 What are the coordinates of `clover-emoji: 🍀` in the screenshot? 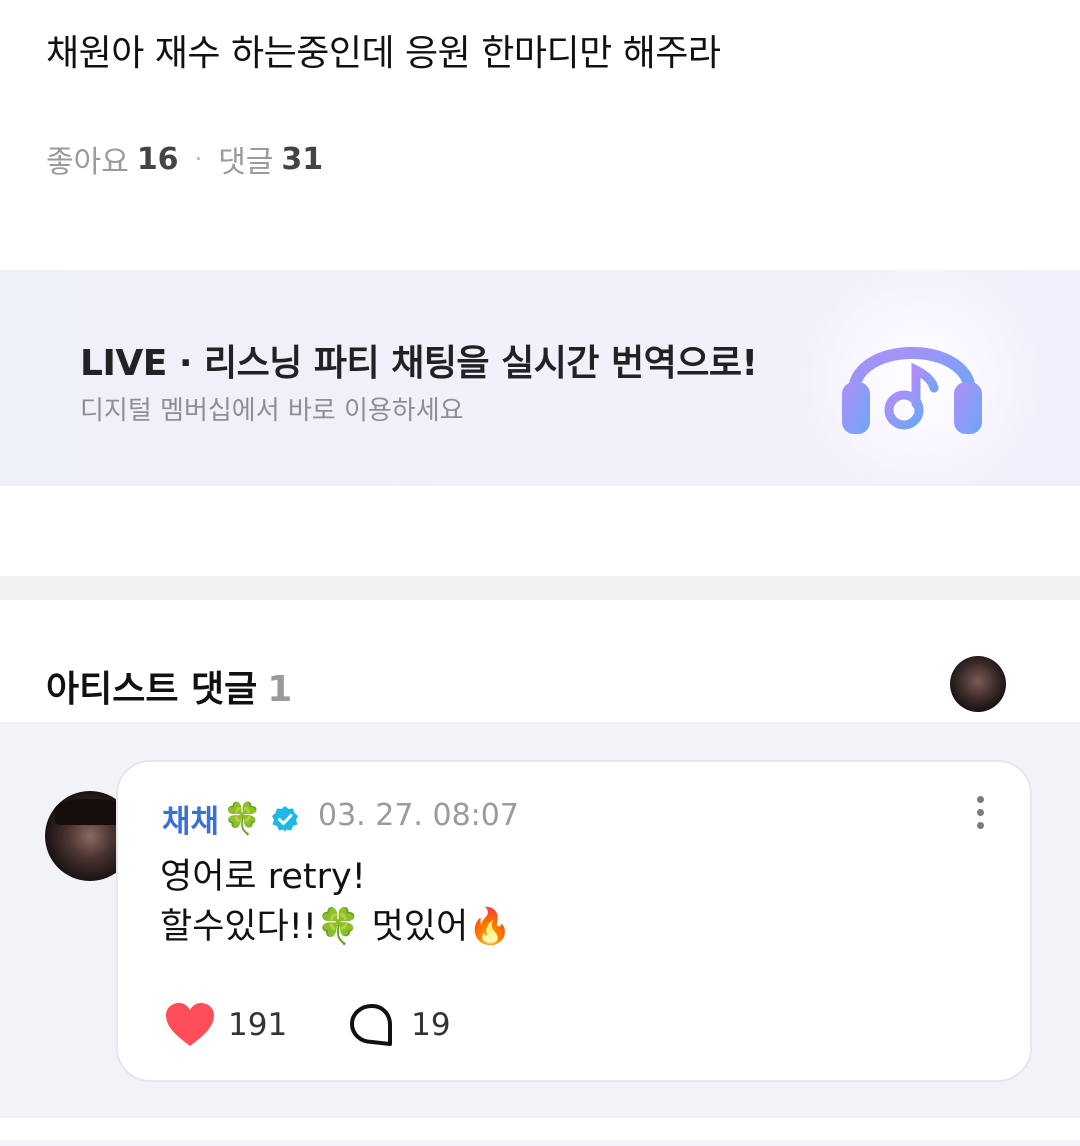 It's located at (338, 927).